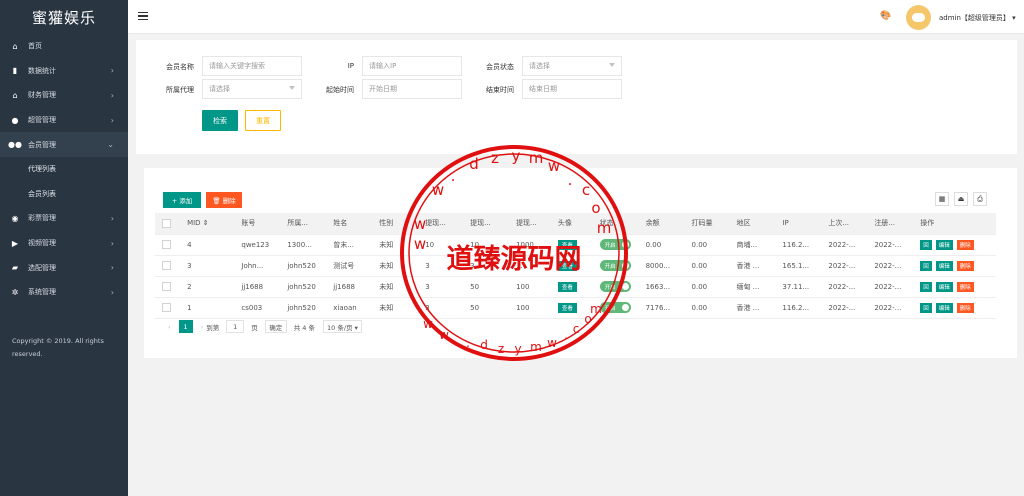 This screenshot has width=1024, height=496. I want to click on sidebar-item-video: ▶ 视频管理 ›, so click(64, 243).